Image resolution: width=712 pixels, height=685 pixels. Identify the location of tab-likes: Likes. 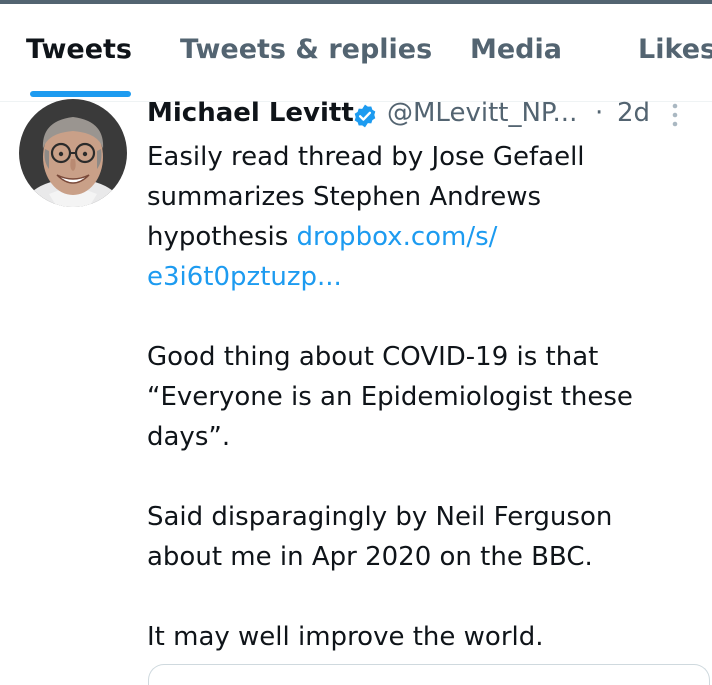
(675, 49).